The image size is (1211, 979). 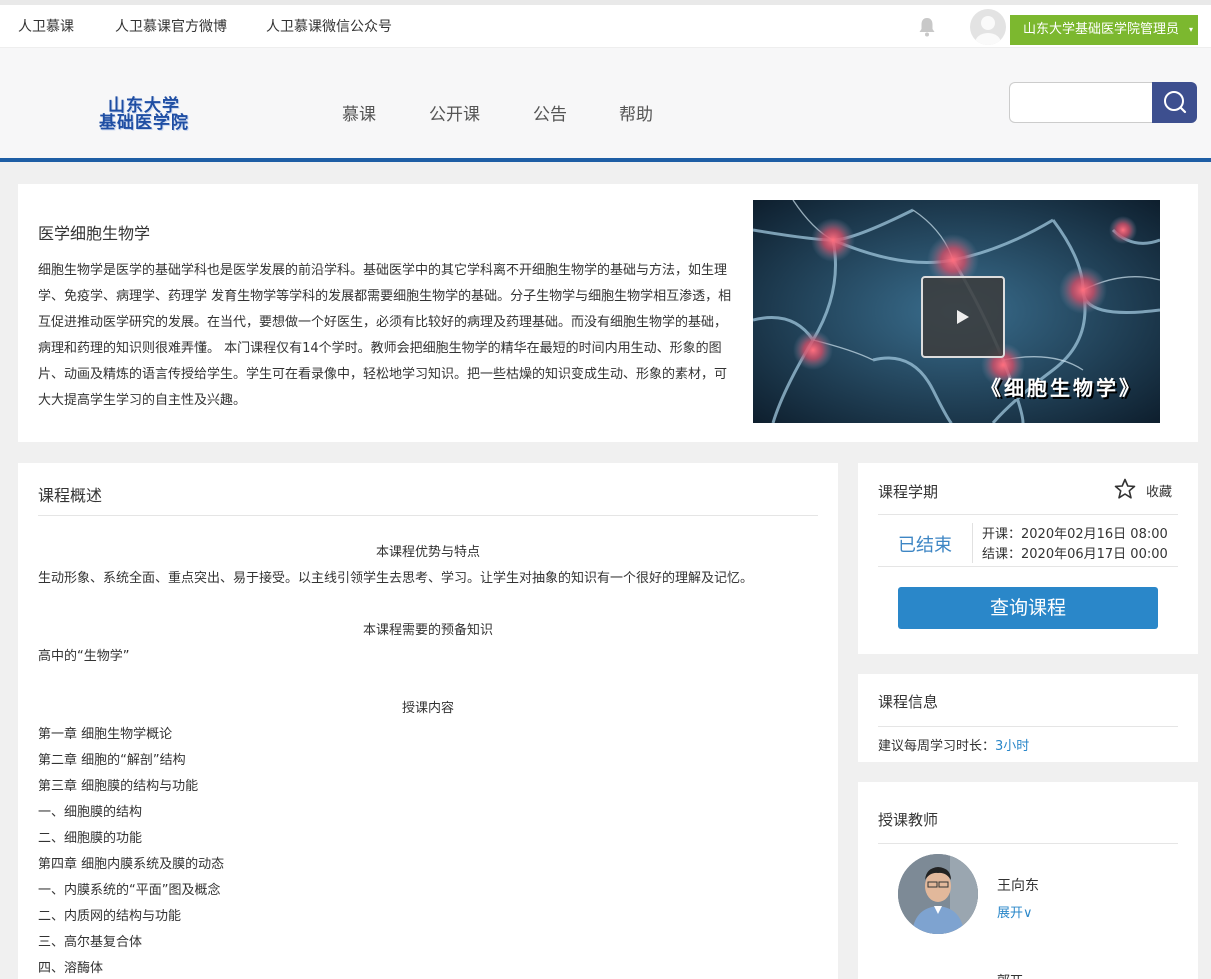 What do you see at coordinates (46, 26) in the screenshot?
I see `link-renwei-mooc: 人卫慕课` at bounding box center [46, 26].